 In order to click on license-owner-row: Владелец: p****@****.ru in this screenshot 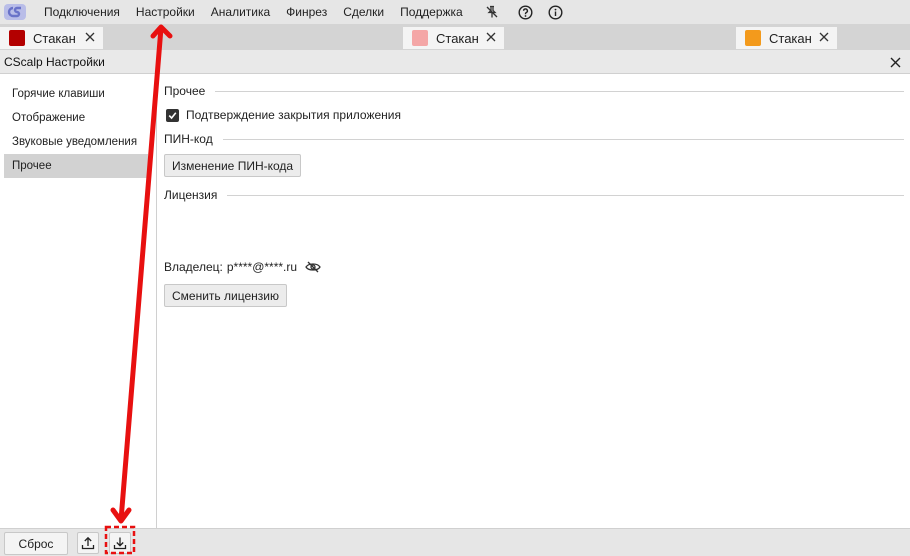, I will do `click(242, 267)`.